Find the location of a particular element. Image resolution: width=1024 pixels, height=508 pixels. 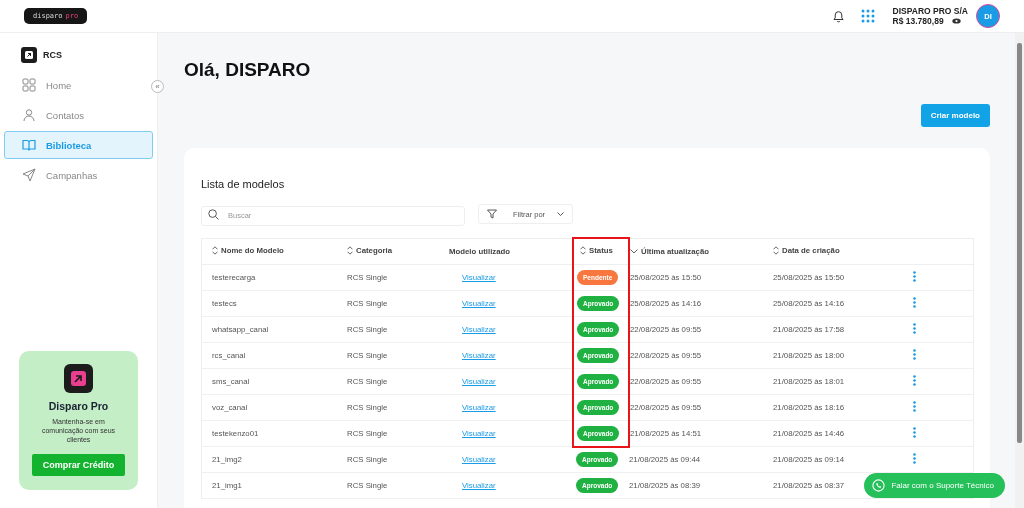

chevron-down-icon is located at coordinates (561, 214).